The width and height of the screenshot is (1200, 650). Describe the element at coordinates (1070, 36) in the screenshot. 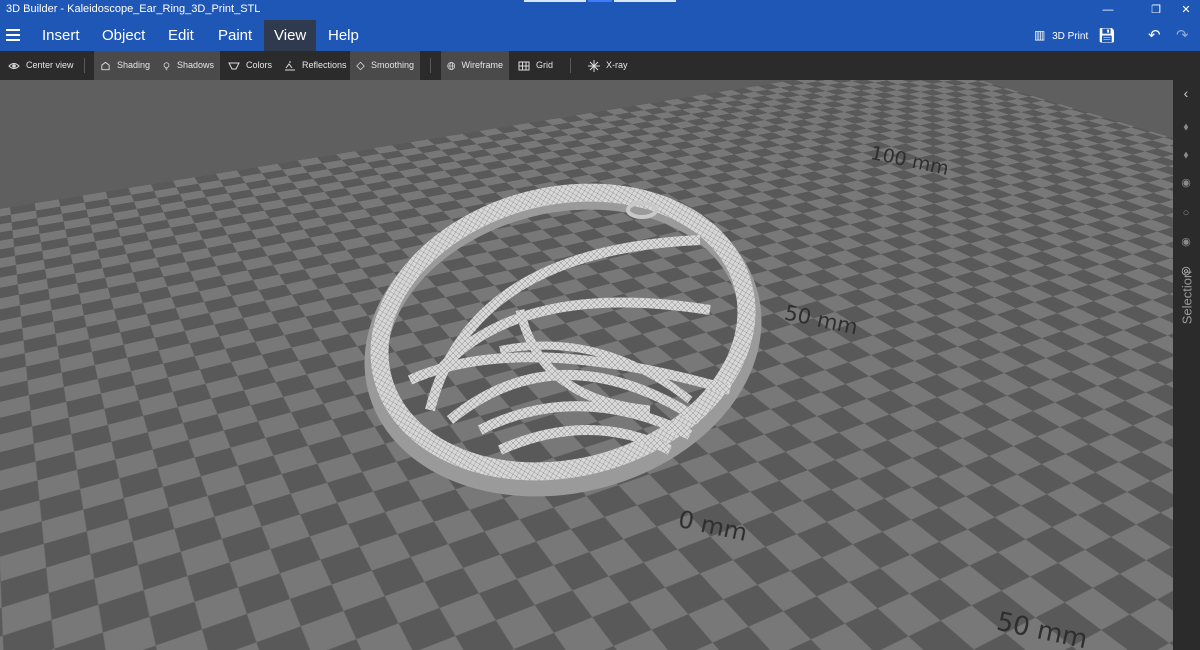

I see `print-3d-label: 3D Print` at that location.